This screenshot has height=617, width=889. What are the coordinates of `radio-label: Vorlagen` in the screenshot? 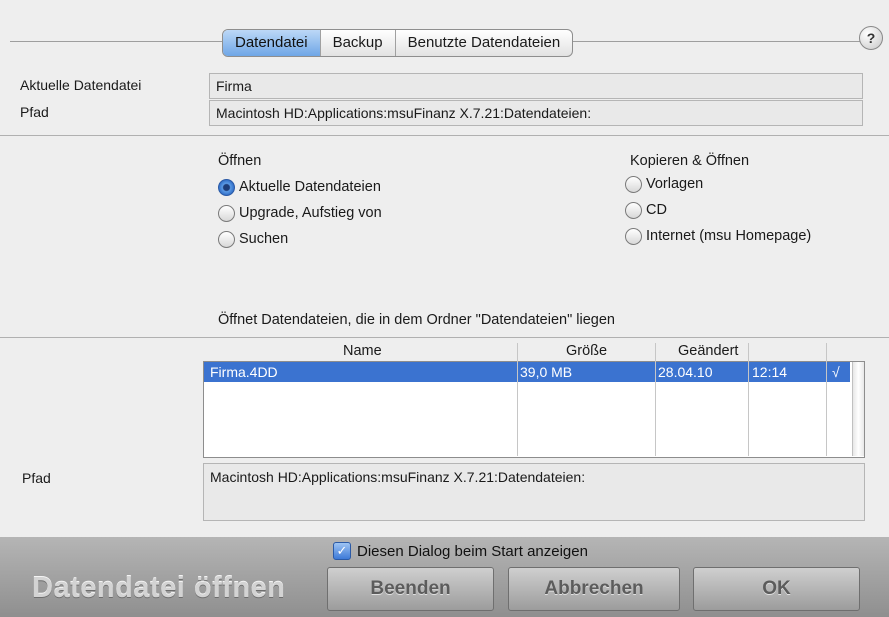 It's located at (675, 184).